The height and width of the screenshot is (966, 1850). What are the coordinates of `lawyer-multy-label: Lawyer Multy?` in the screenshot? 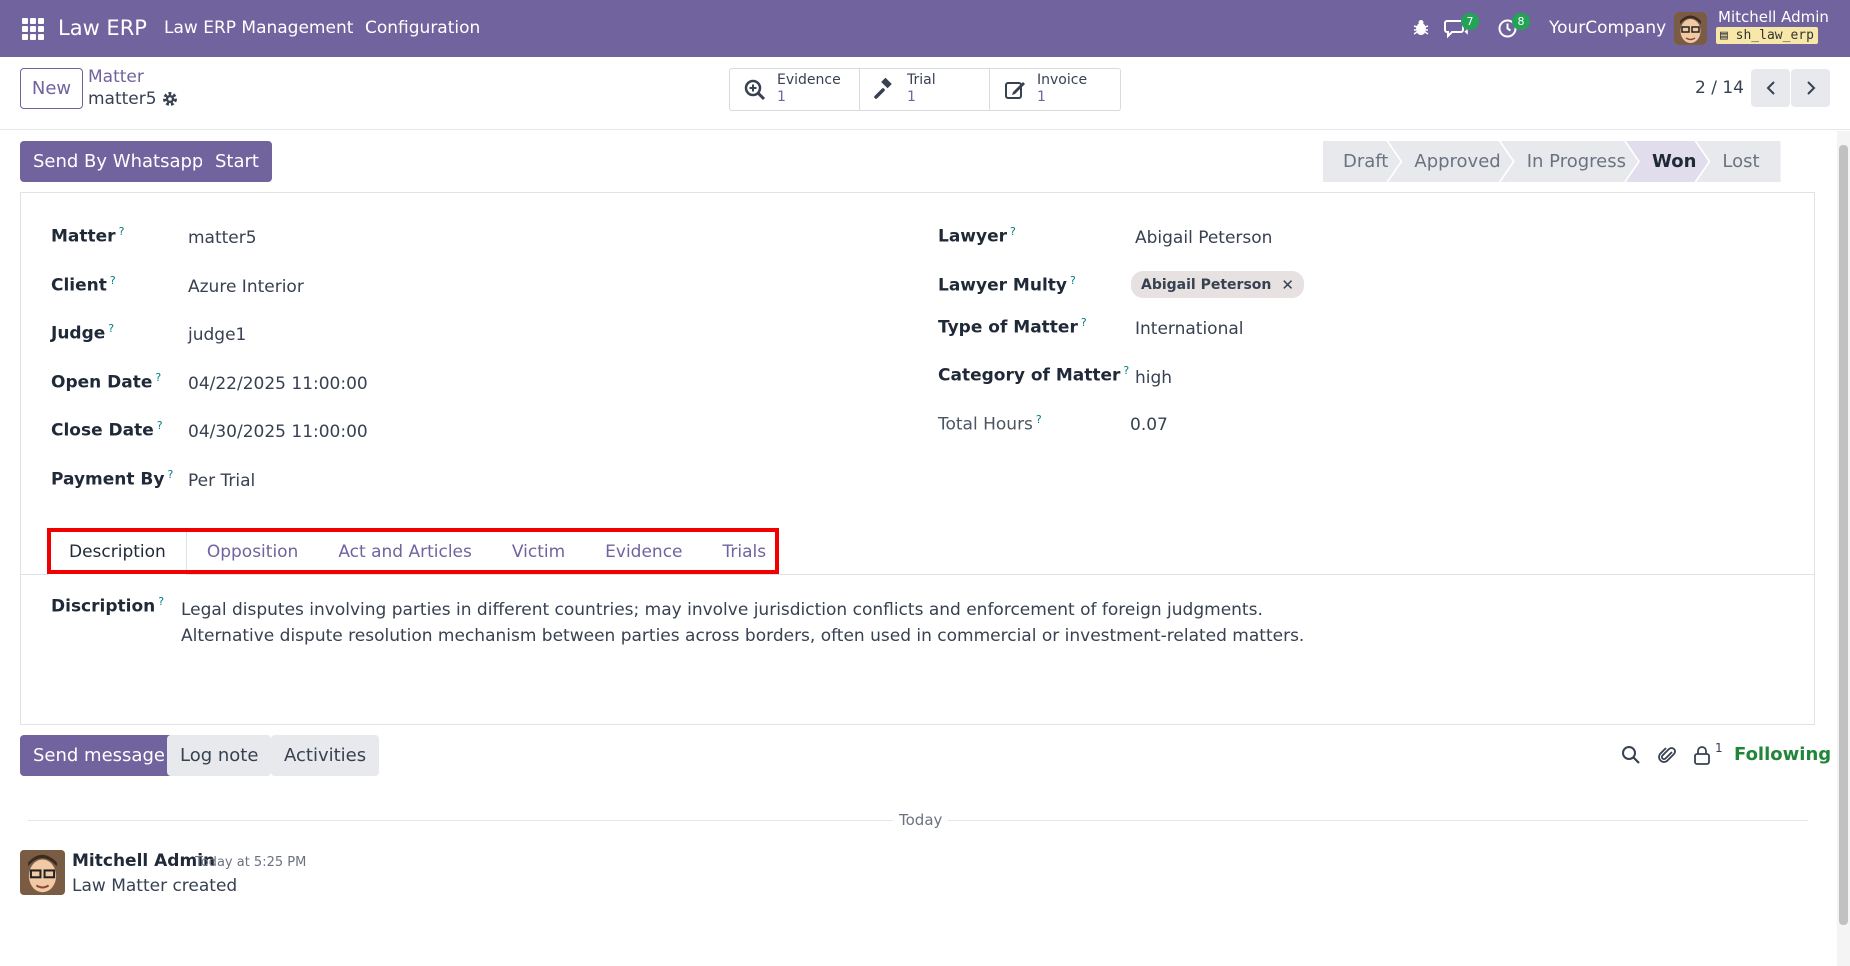 It's located at (1007, 285).